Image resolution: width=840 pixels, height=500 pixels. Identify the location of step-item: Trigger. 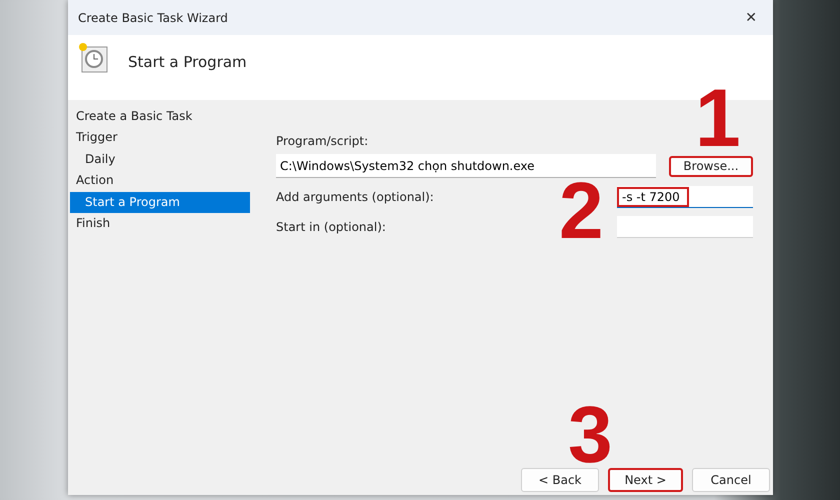
(160, 138).